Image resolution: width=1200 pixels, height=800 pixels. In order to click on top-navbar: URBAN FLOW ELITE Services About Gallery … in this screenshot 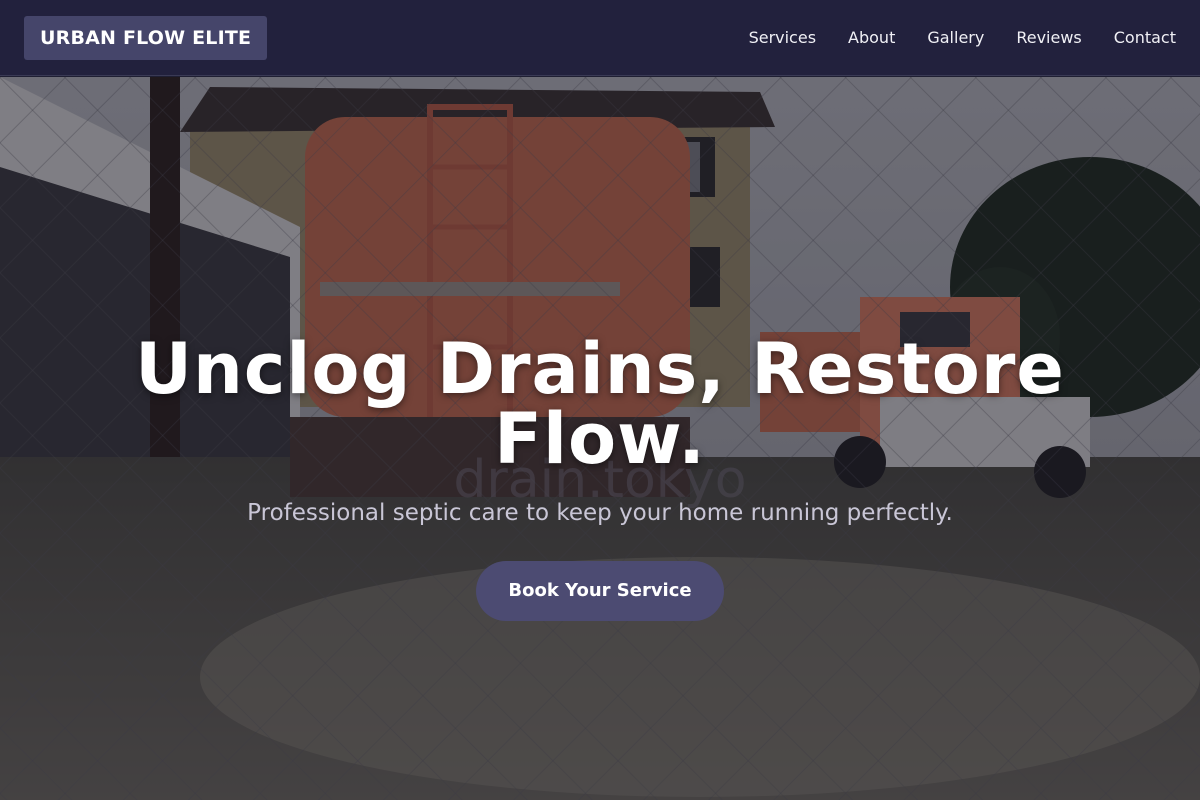, I will do `click(600, 38)`.